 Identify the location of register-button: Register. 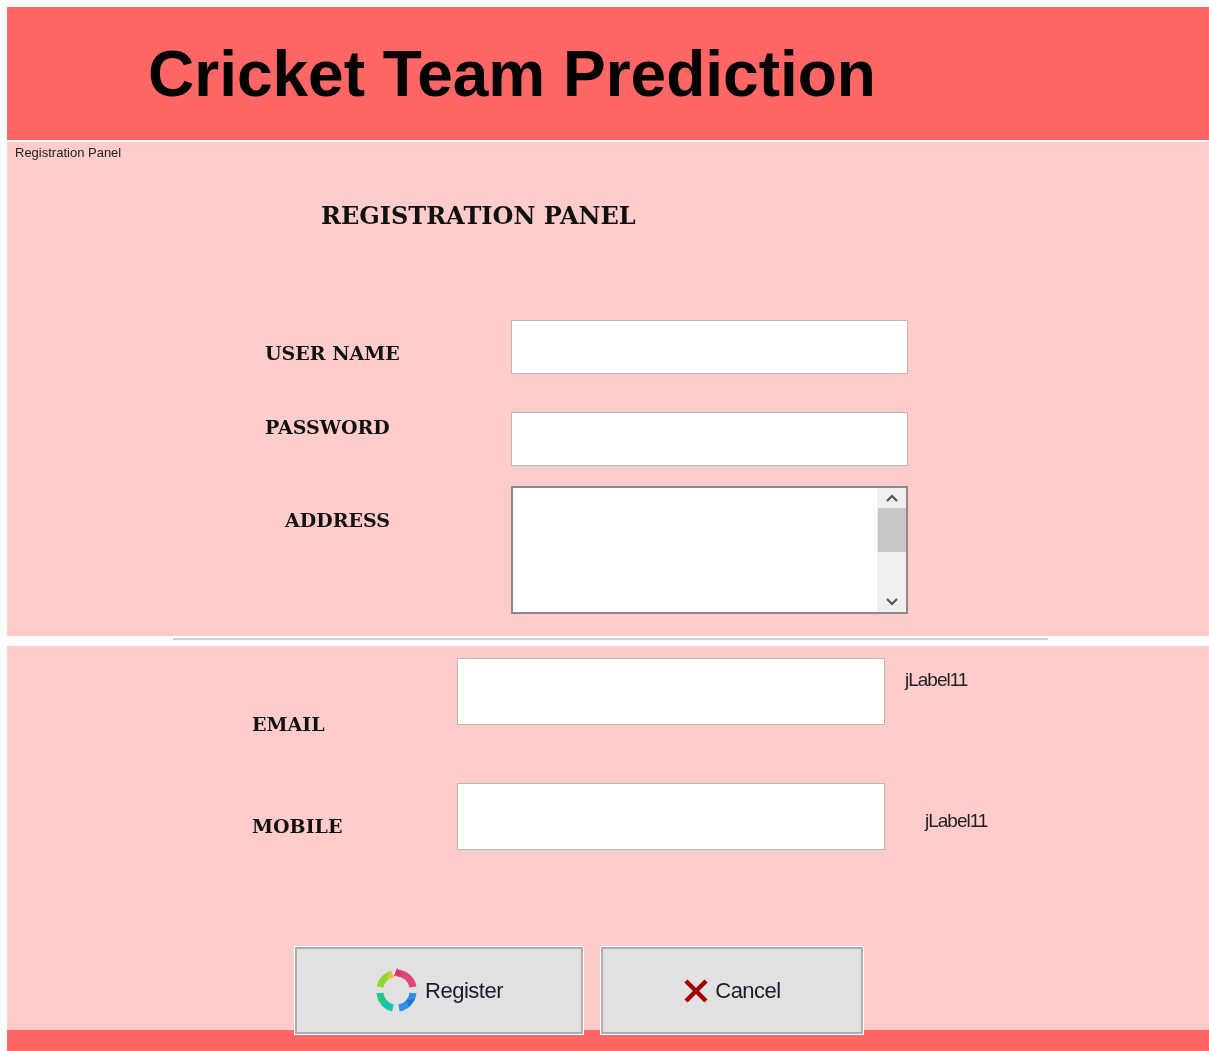
(439, 990).